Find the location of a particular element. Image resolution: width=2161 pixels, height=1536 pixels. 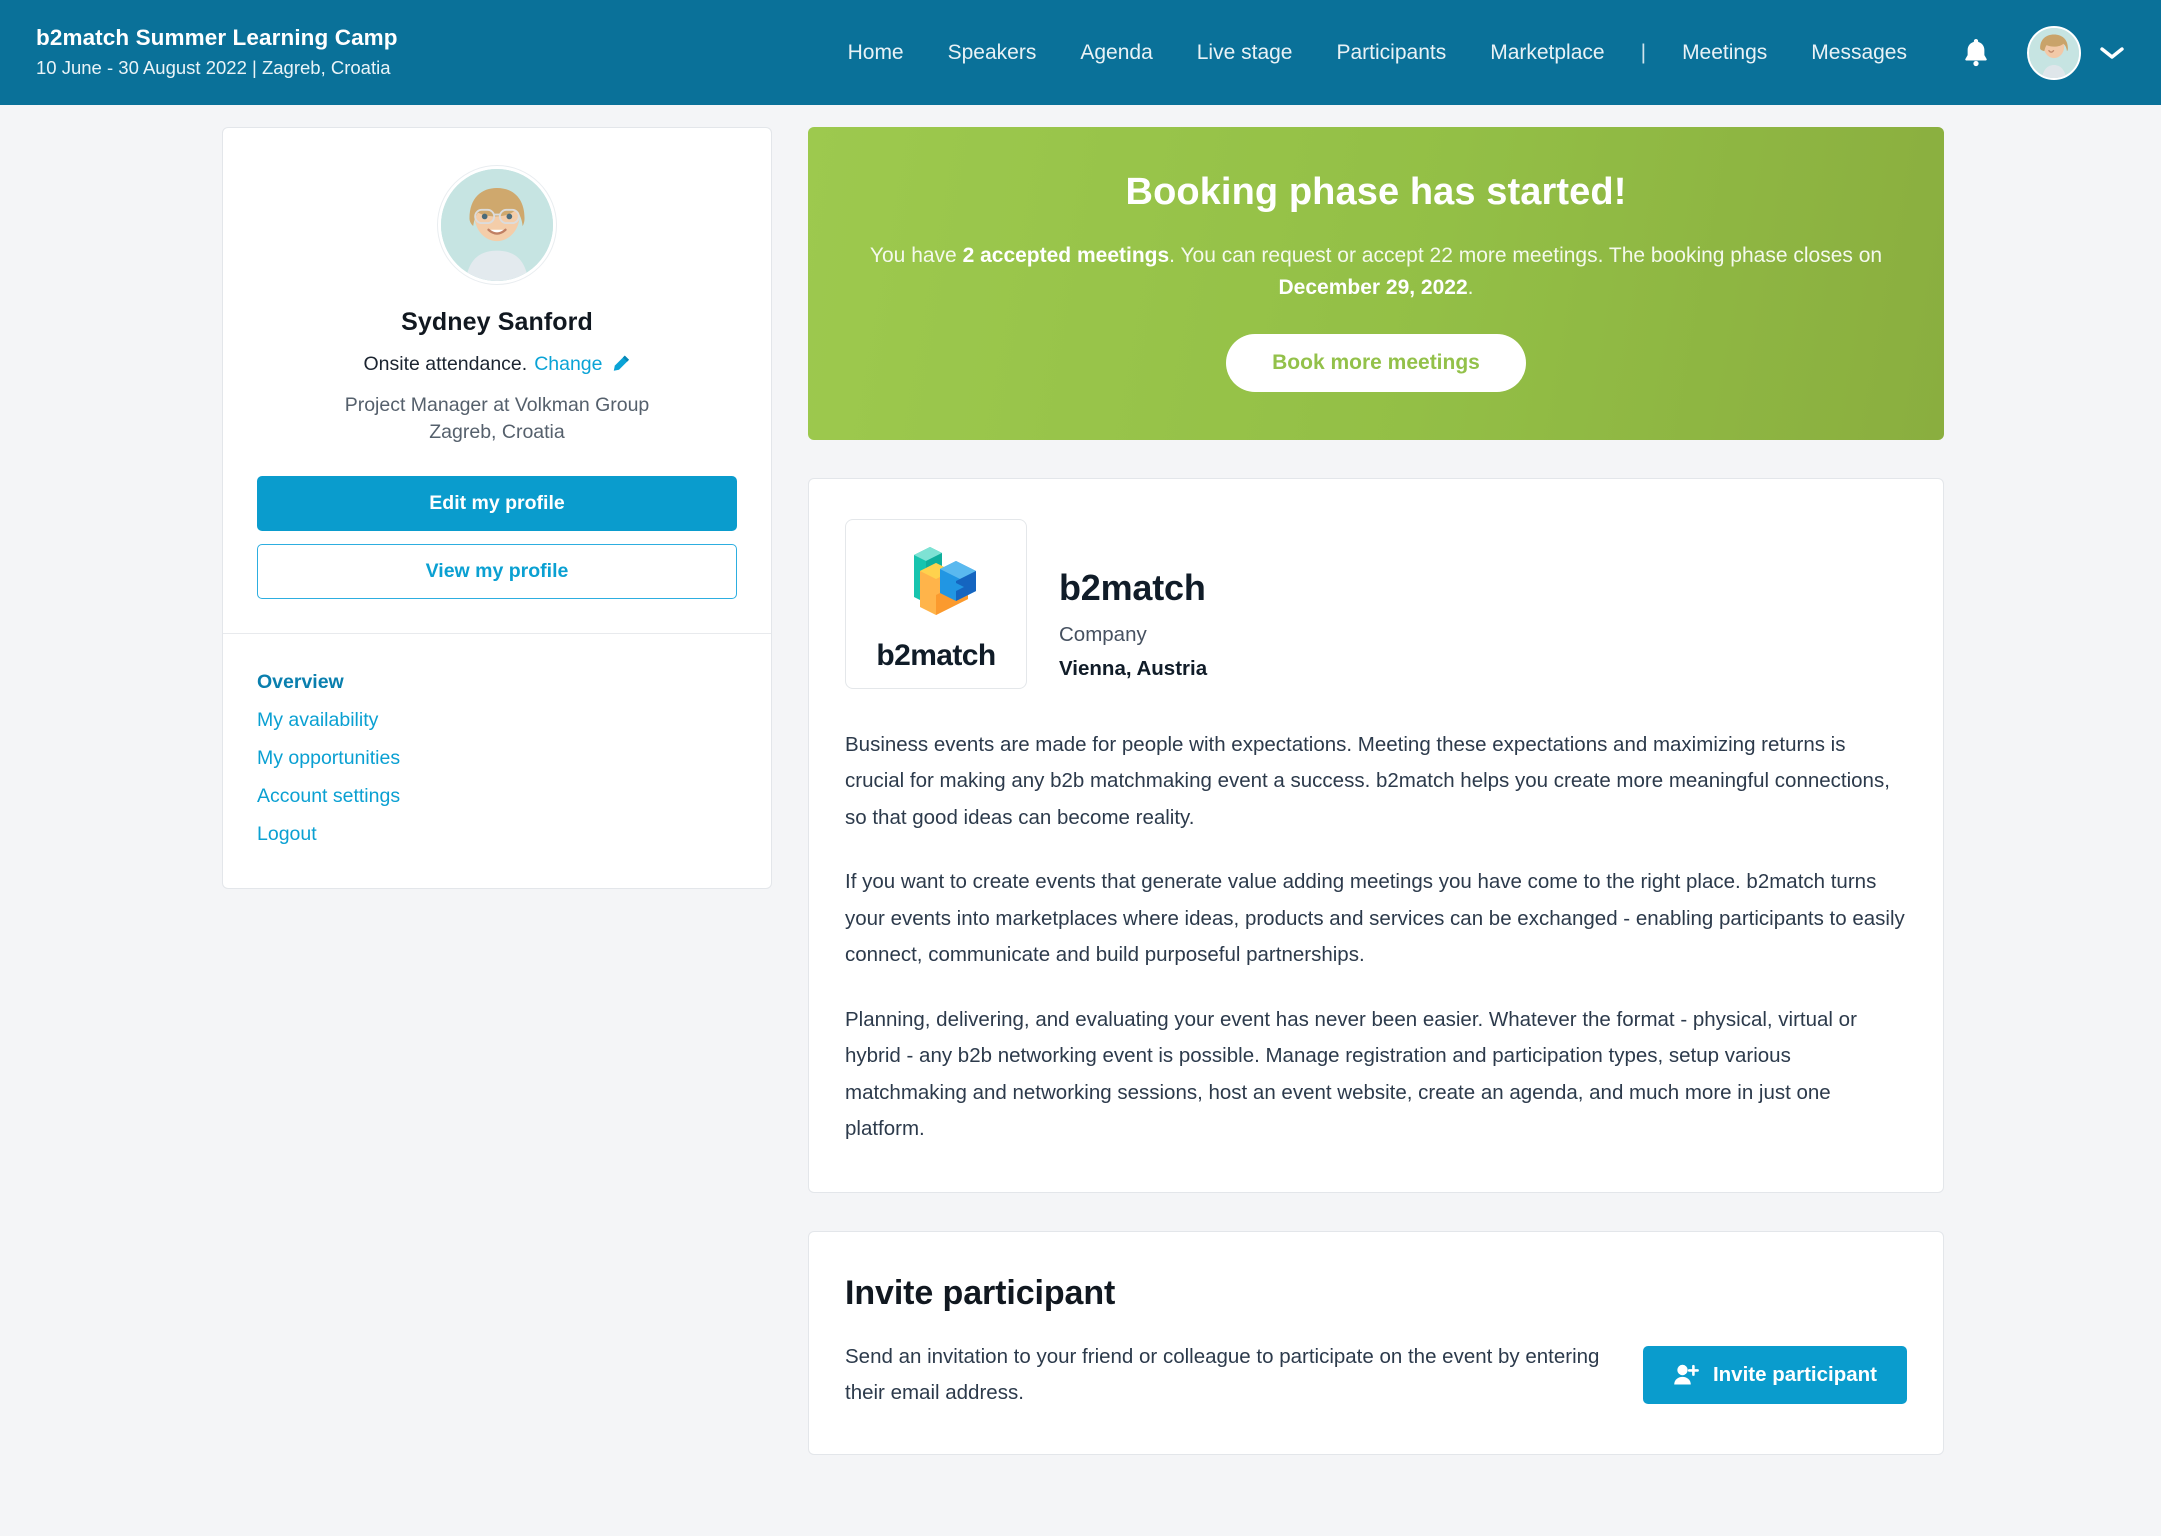

accepted-meetings-count: 2 accepted meetings is located at coordinates (1066, 255).